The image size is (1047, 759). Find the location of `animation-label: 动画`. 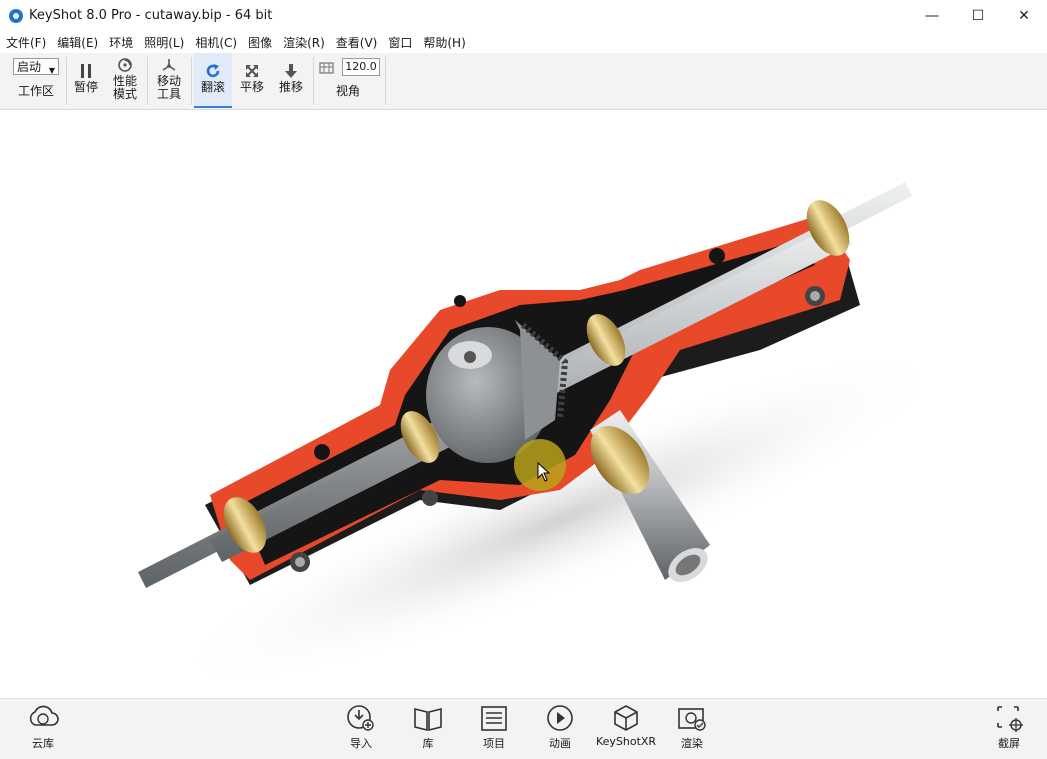

animation-label: 动画 is located at coordinates (560, 743).